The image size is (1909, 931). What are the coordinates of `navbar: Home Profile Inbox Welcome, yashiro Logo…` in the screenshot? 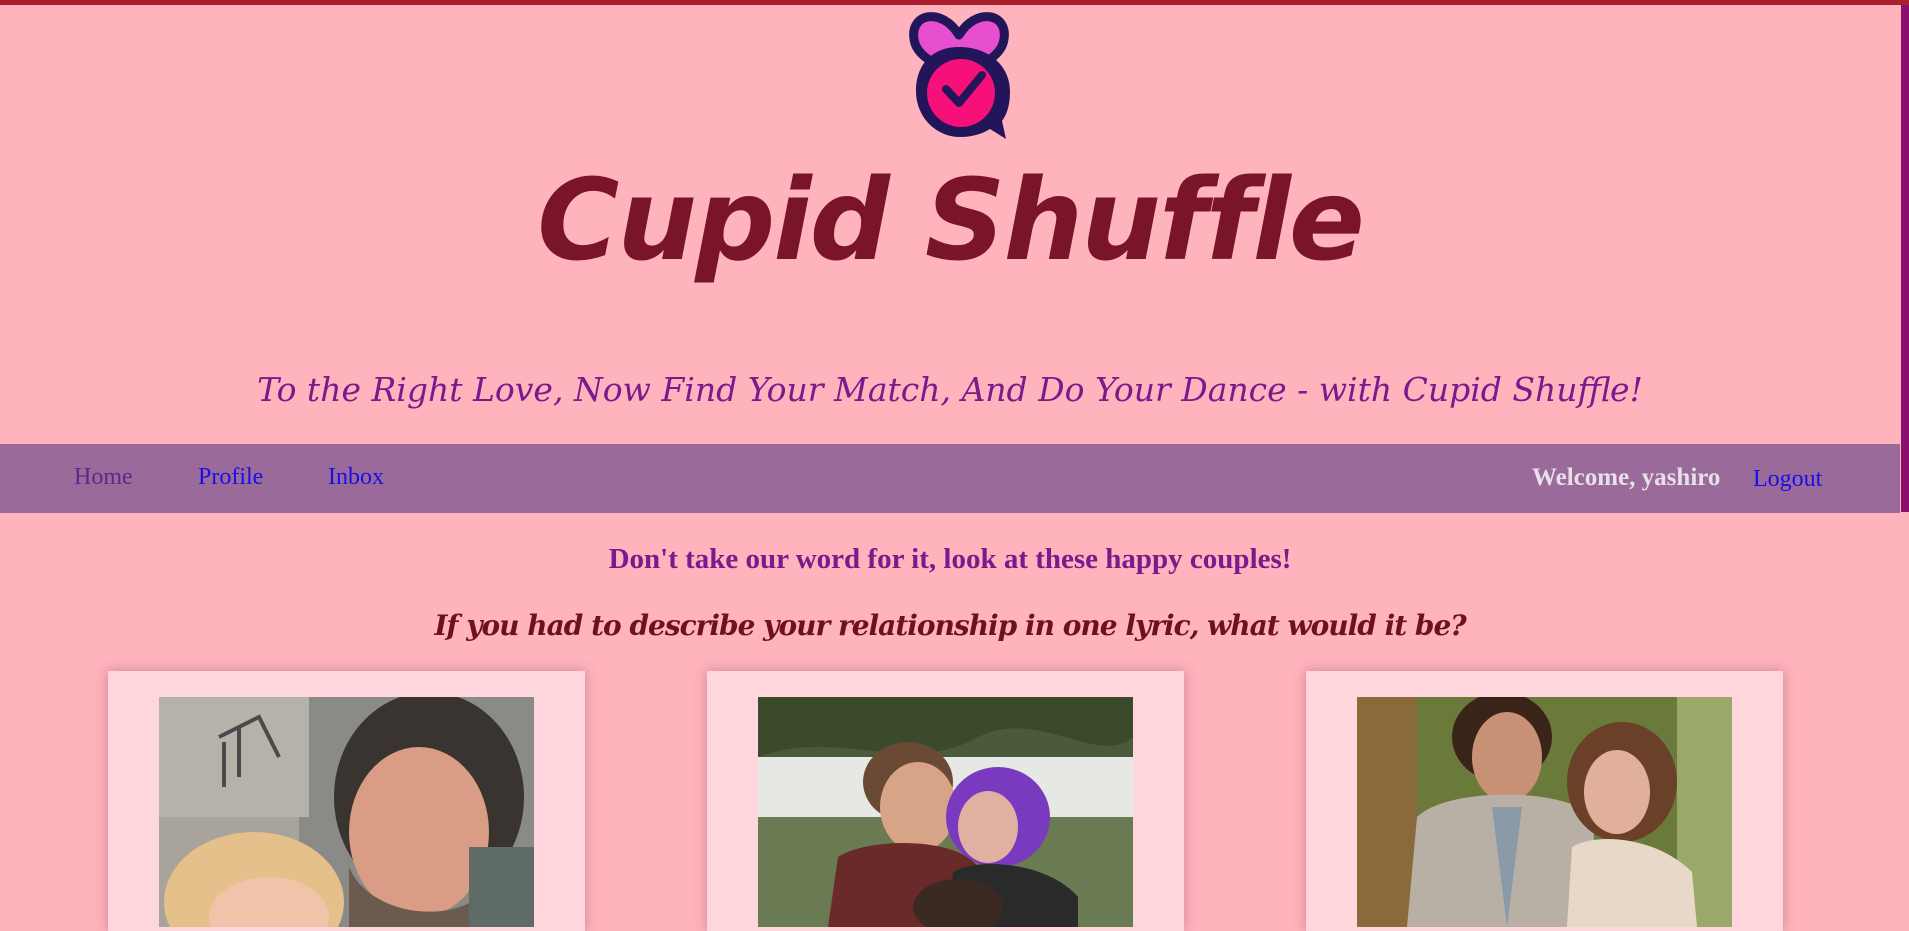 It's located at (950, 478).